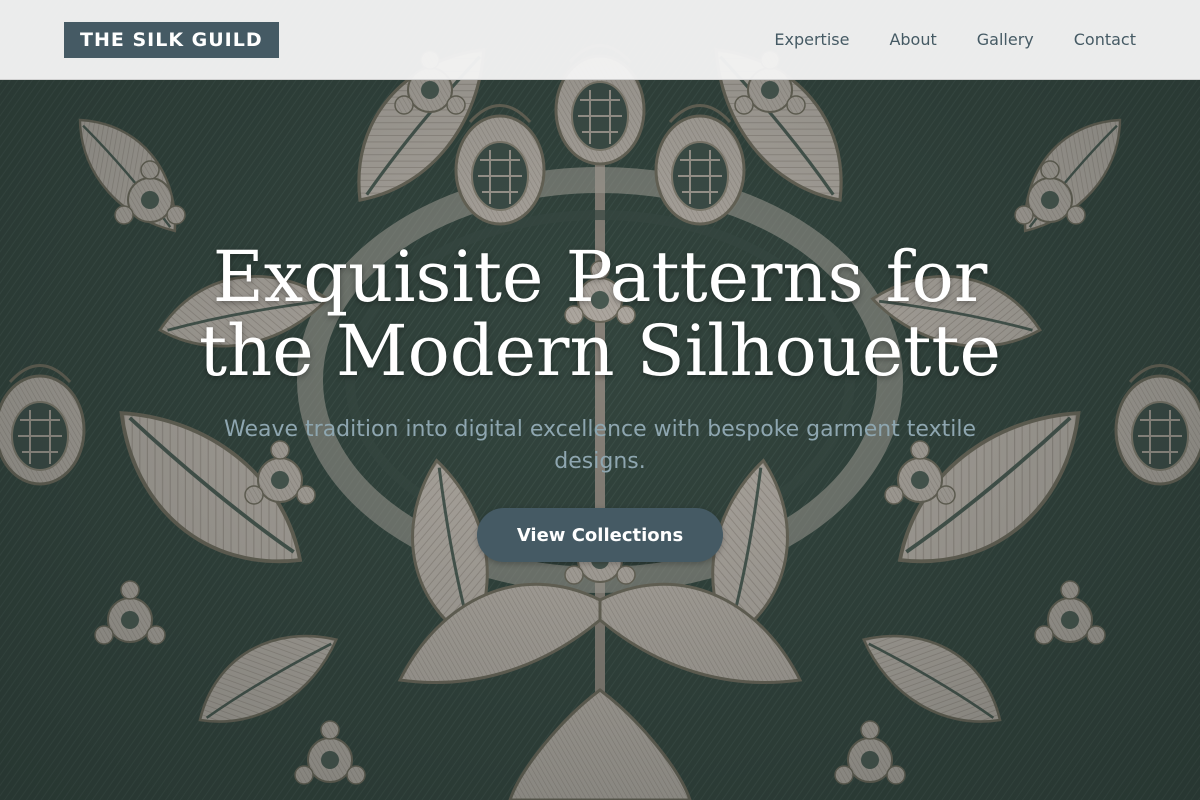 This screenshot has width=1200, height=800. Describe the element at coordinates (1105, 39) in the screenshot. I see `nav-link-contact: Contact` at that location.